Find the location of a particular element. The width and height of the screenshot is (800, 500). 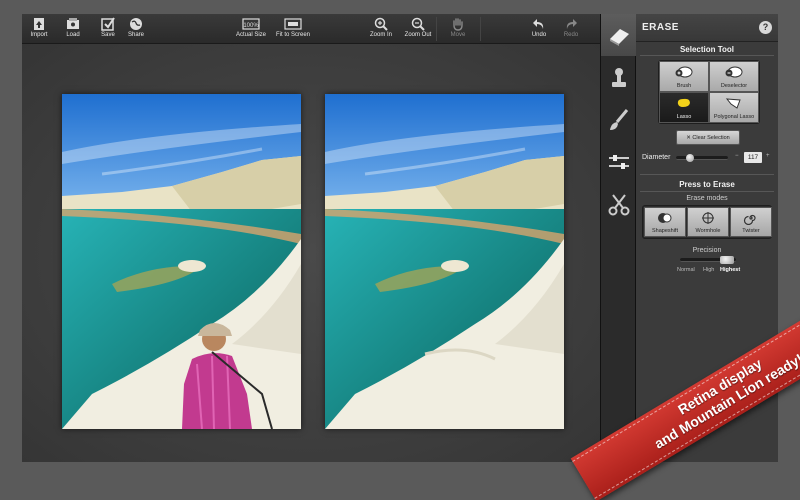

lasso-icon is located at coordinates (683, 102).